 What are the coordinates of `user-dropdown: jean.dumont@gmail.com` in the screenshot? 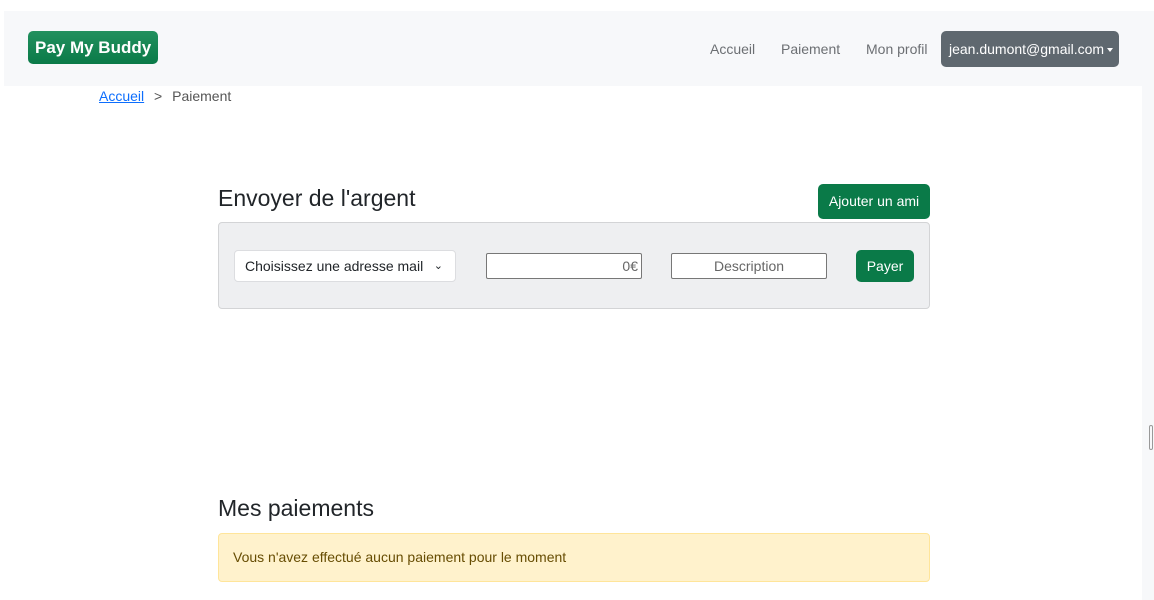 It's located at (1030, 49).